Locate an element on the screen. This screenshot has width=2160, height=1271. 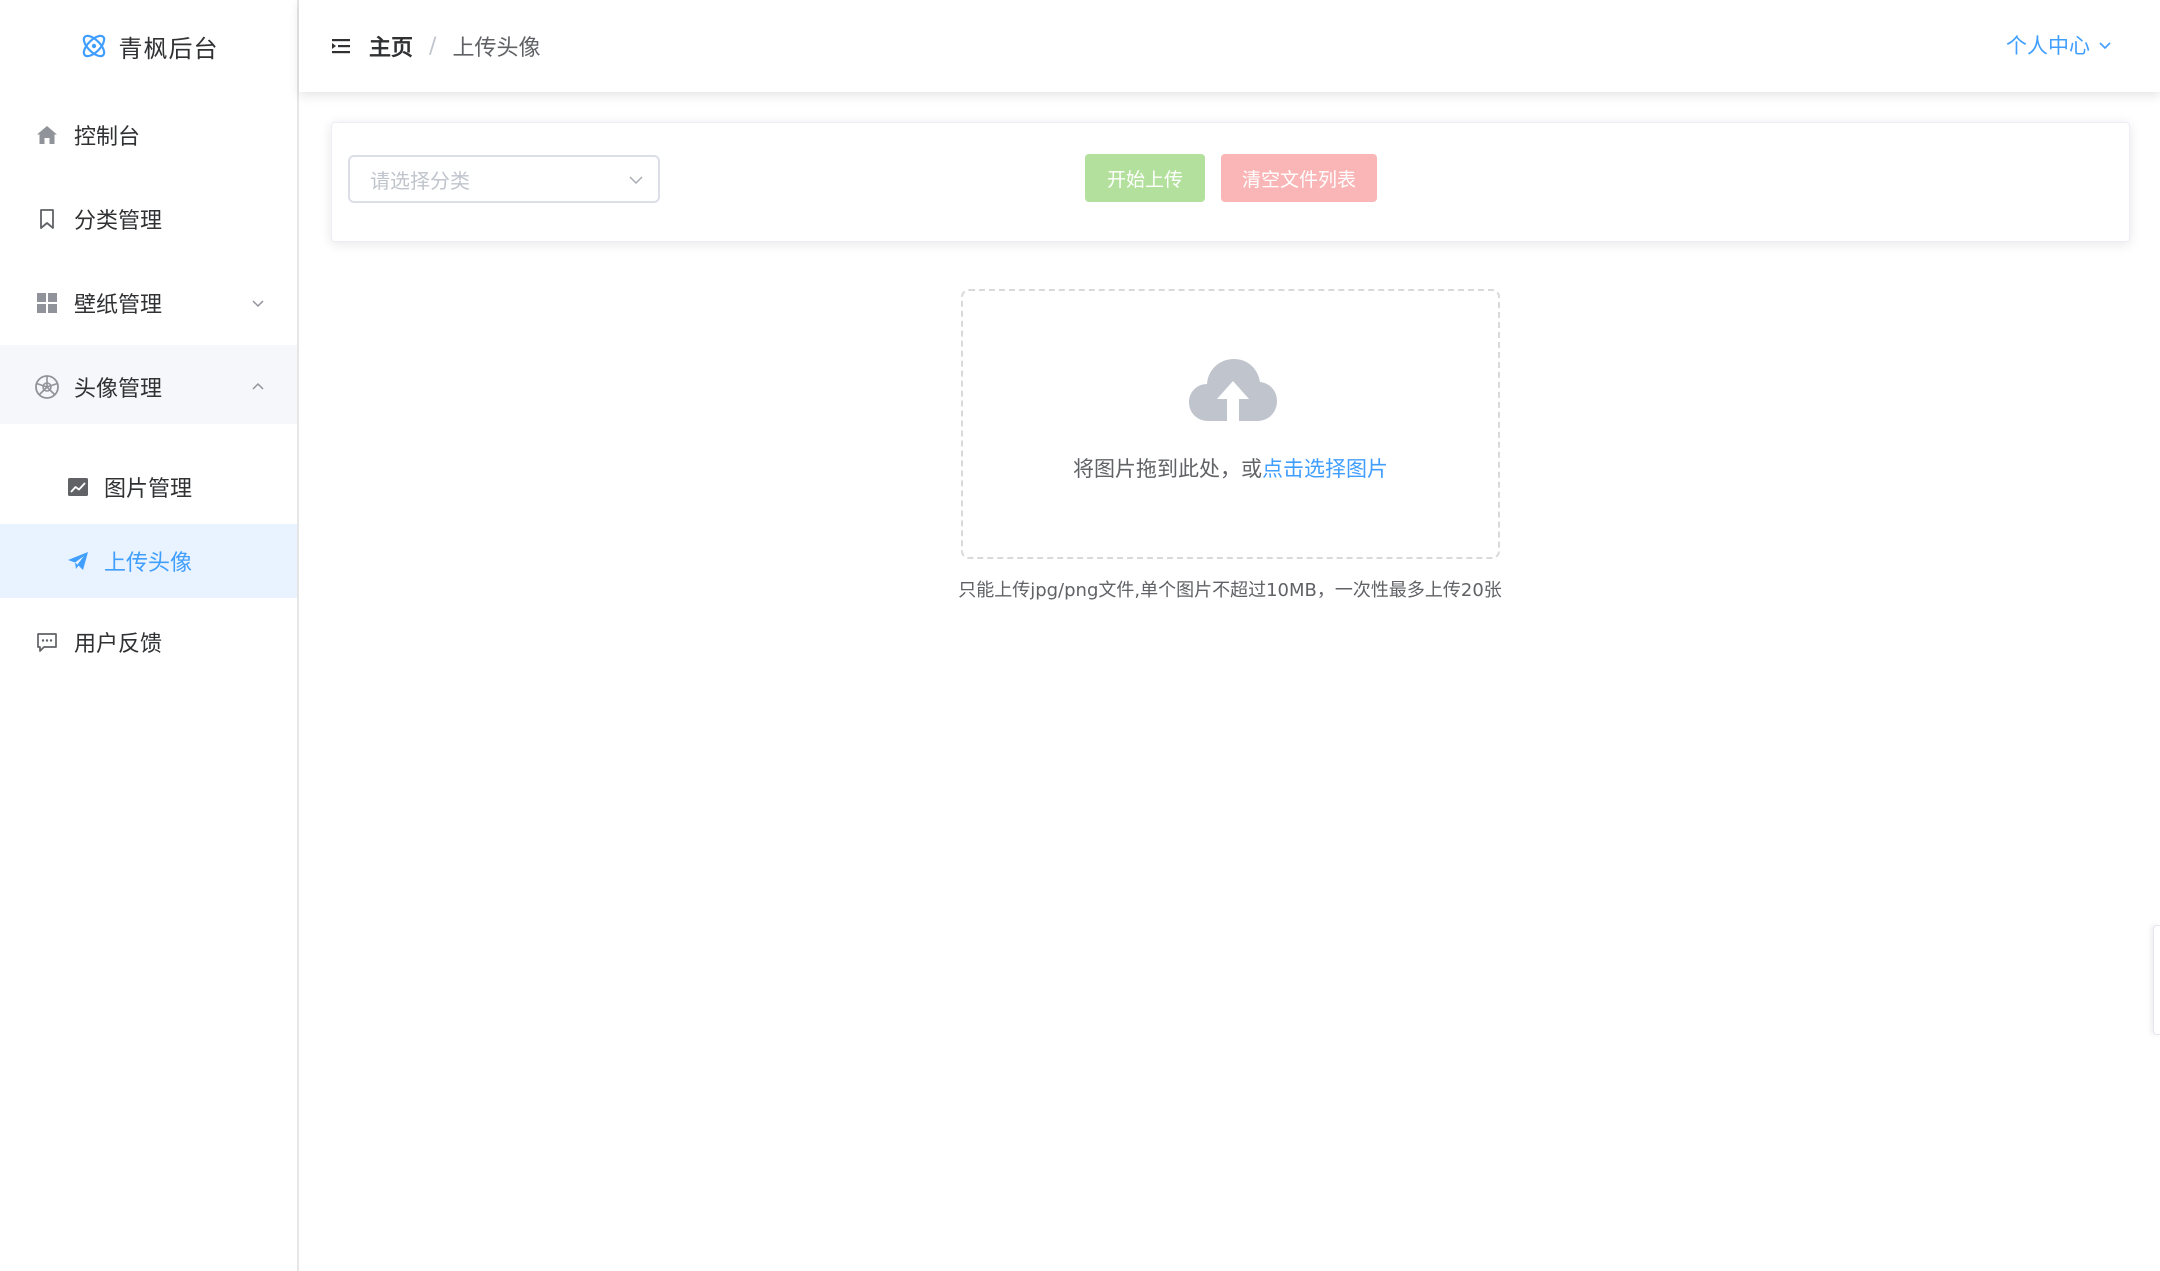
breadcrumb-home: 主页 is located at coordinates (391, 46).